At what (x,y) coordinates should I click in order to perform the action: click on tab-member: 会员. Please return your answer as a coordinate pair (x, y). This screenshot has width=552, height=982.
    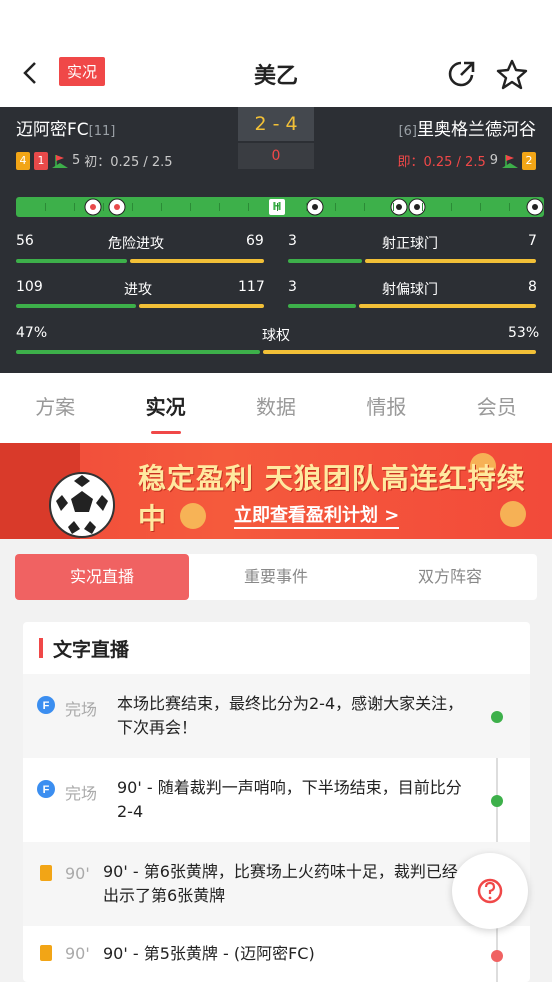
    Looking at the image, I should click on (497, 408).